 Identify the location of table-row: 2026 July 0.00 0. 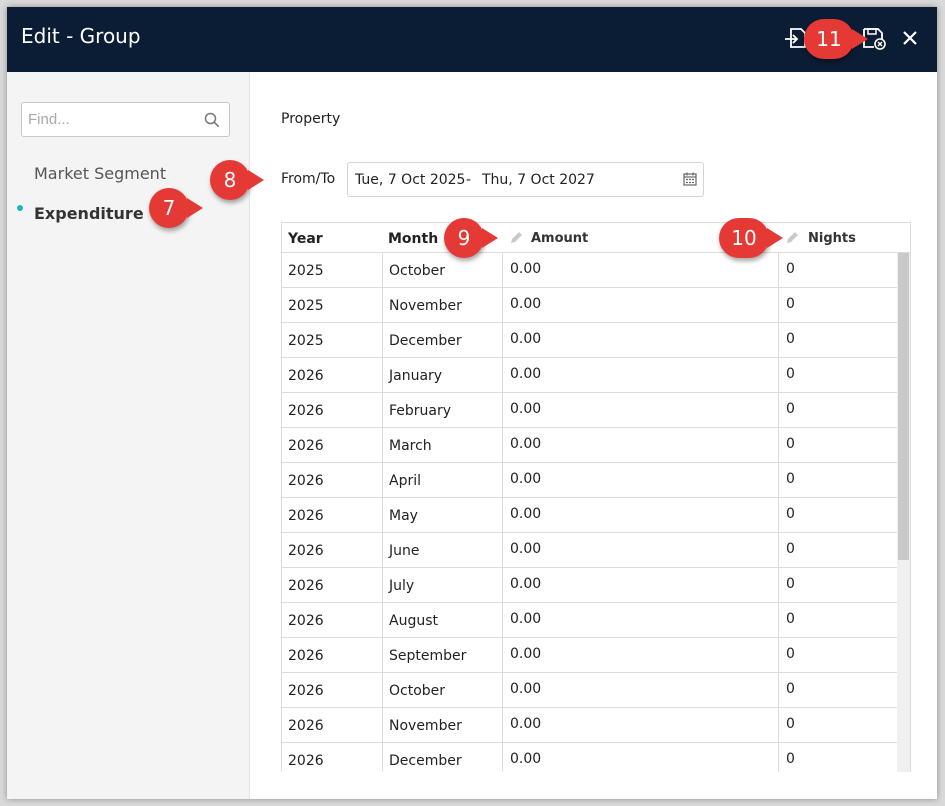
(590, 585).